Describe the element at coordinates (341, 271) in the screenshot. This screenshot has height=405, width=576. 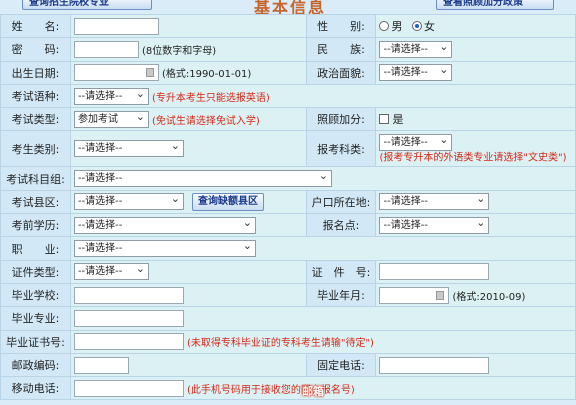
I see `id-number-label: 证 件 号:` at that location.